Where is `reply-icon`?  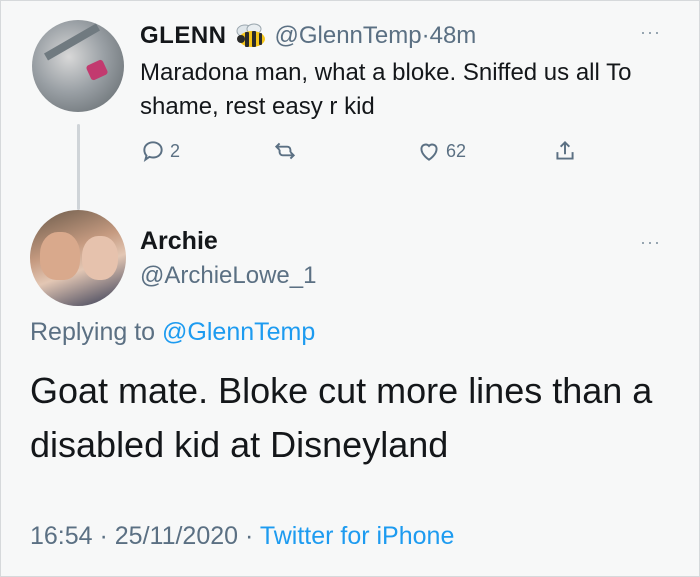 reply-icon is located at coordinates (153, 152).